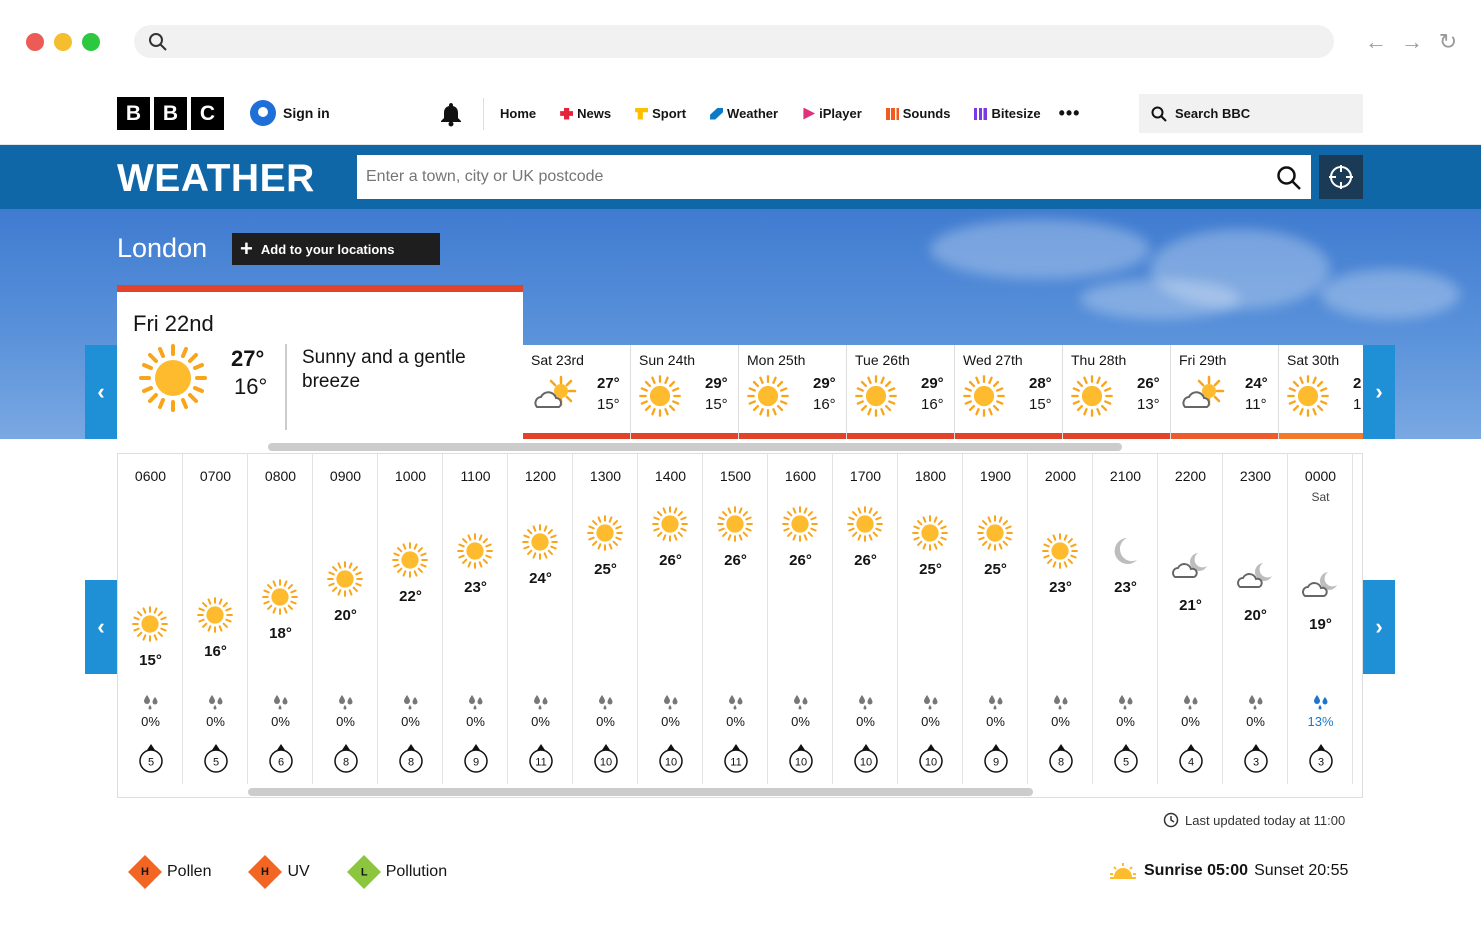 The image size is (1481, 931). I want to click on bbc-search-button: Search BBC, so click(1251, 113).